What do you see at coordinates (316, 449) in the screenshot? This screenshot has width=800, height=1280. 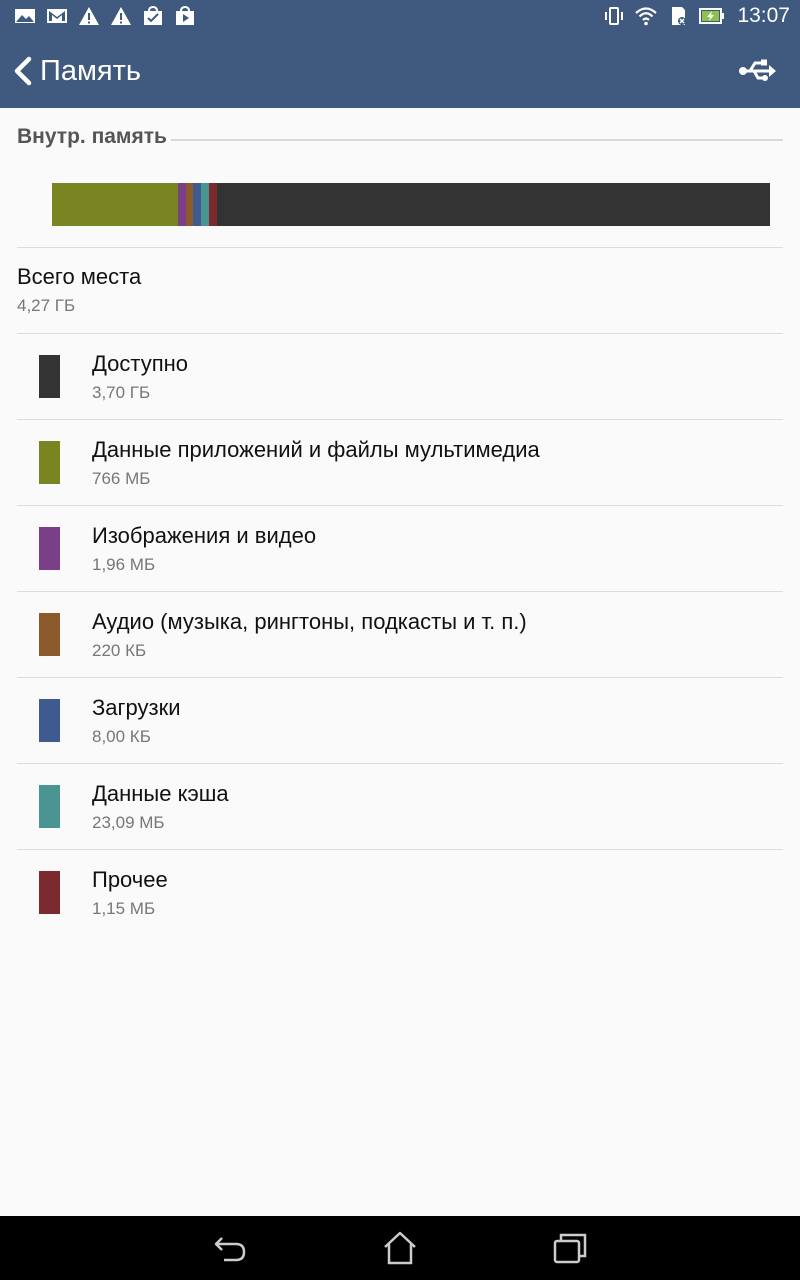 I see `item-title: Данные приложений и файлы мультимедиа` at bounding box center [316, 449].